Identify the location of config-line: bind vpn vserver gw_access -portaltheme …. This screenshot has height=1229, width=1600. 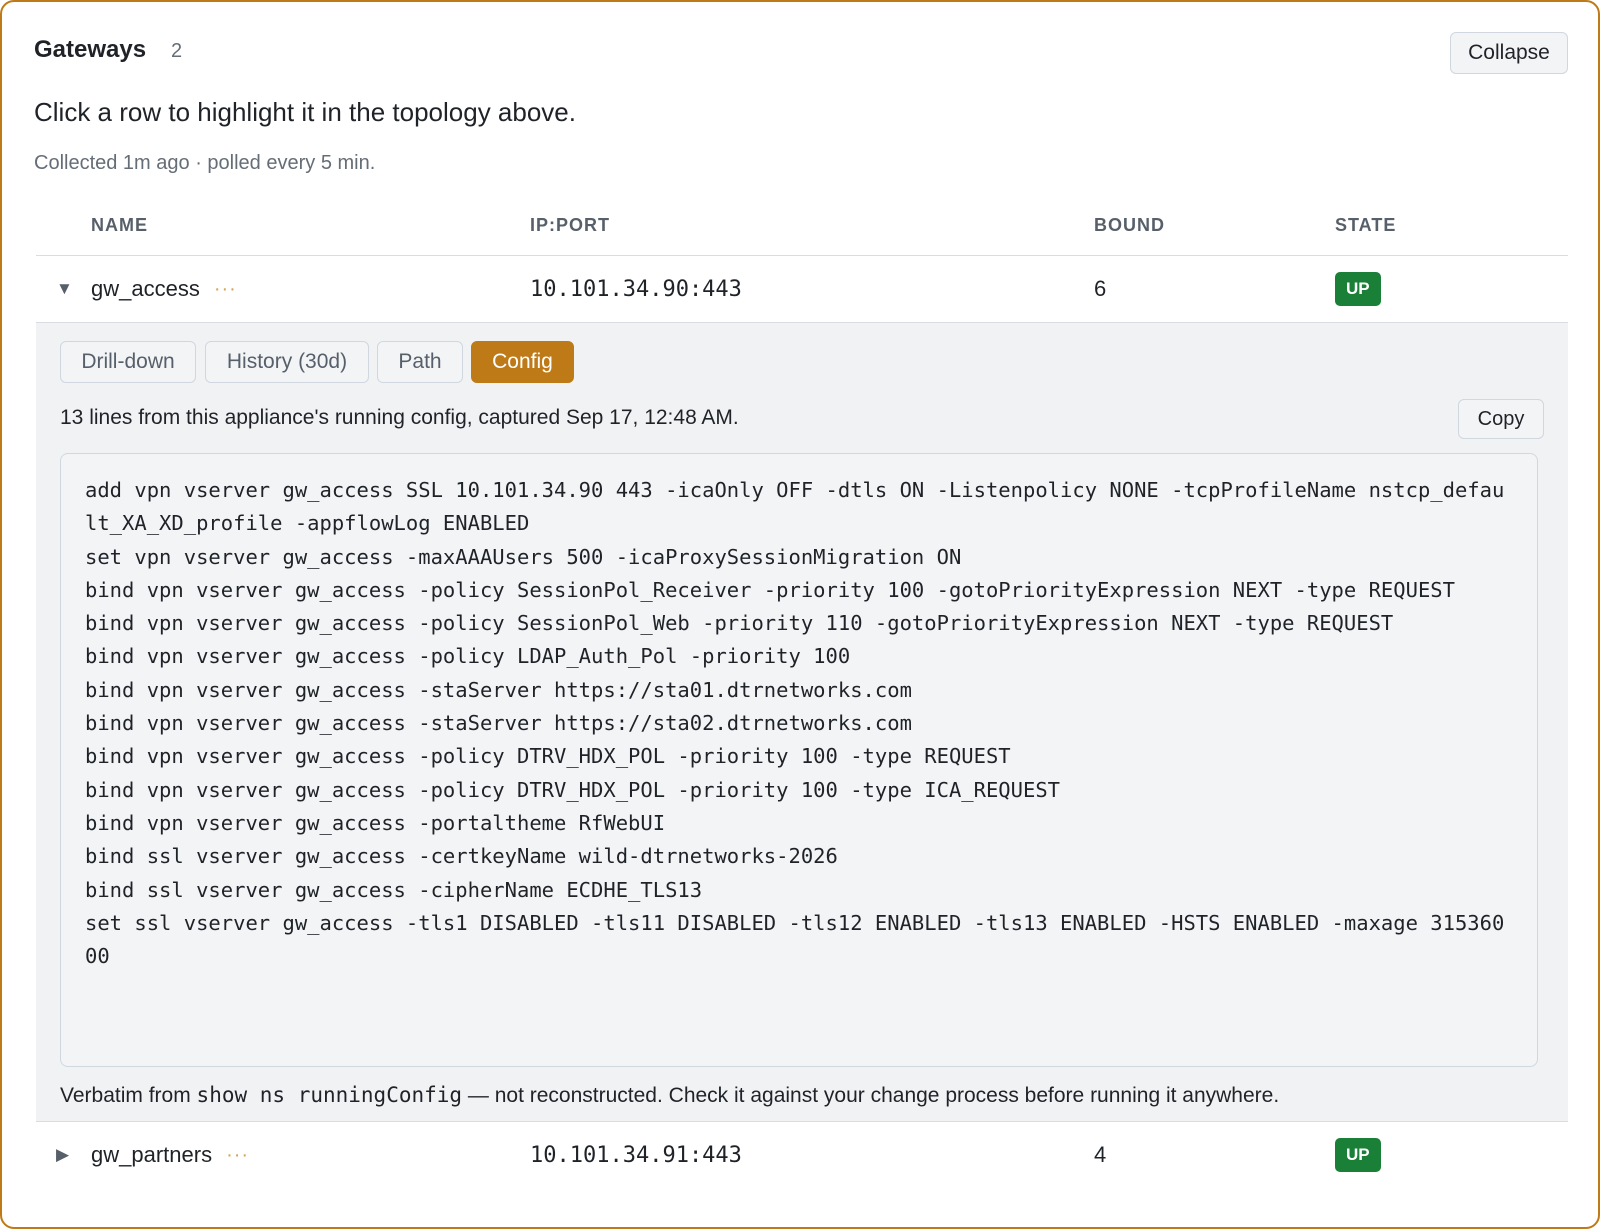
(375, 822).